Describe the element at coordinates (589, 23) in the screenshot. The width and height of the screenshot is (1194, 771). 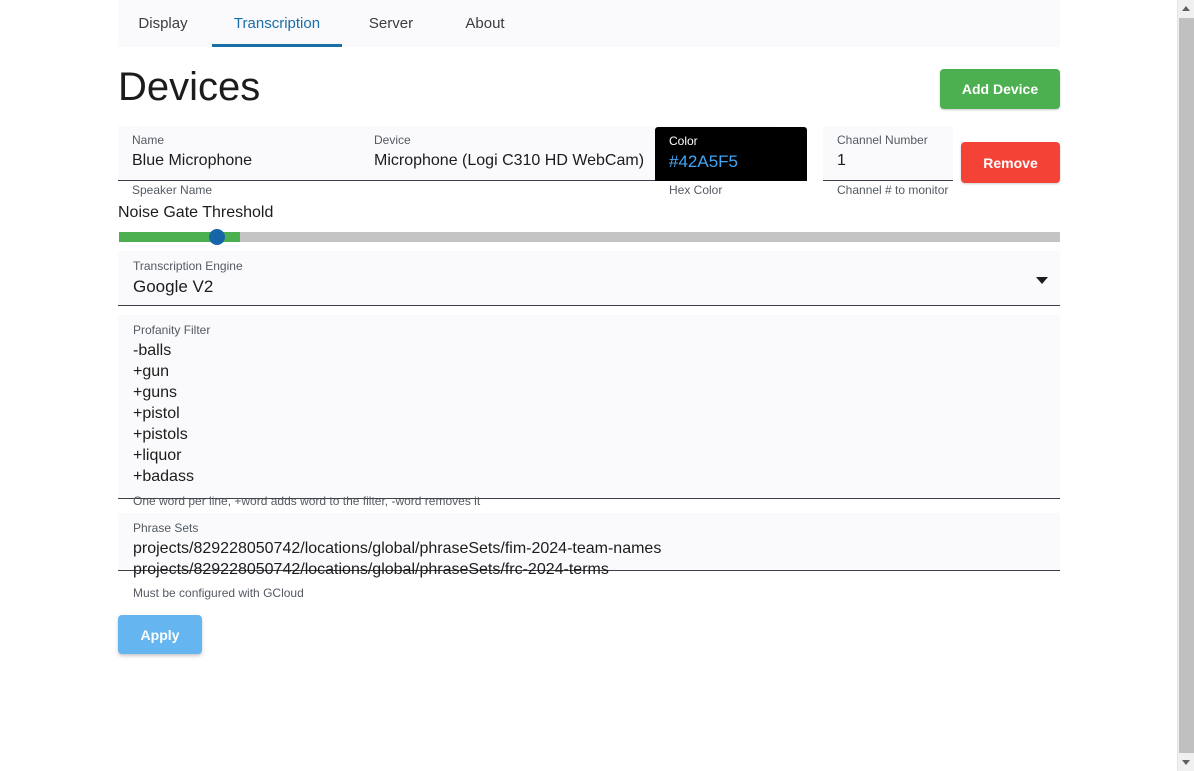
I see `tab-bar: Display Transcription Server About` at that location.